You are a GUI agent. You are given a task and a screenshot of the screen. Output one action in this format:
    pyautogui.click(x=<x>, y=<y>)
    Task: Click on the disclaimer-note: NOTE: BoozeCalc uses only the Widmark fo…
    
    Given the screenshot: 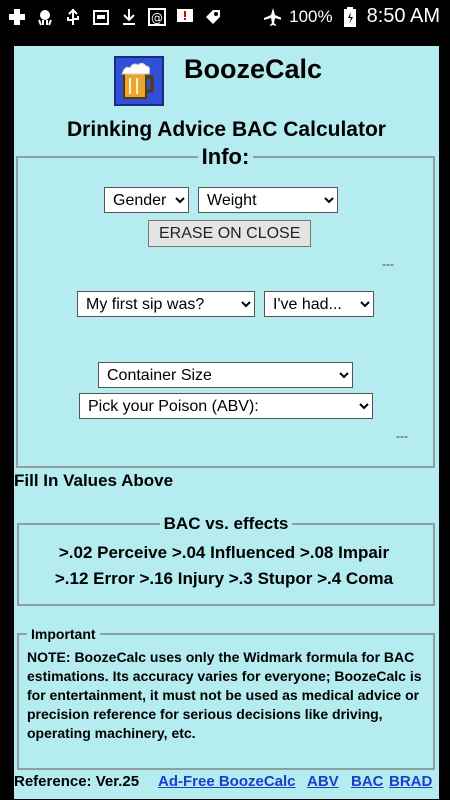 What is the action you would take?
    pyautogui.click(x=224, y=695)
    